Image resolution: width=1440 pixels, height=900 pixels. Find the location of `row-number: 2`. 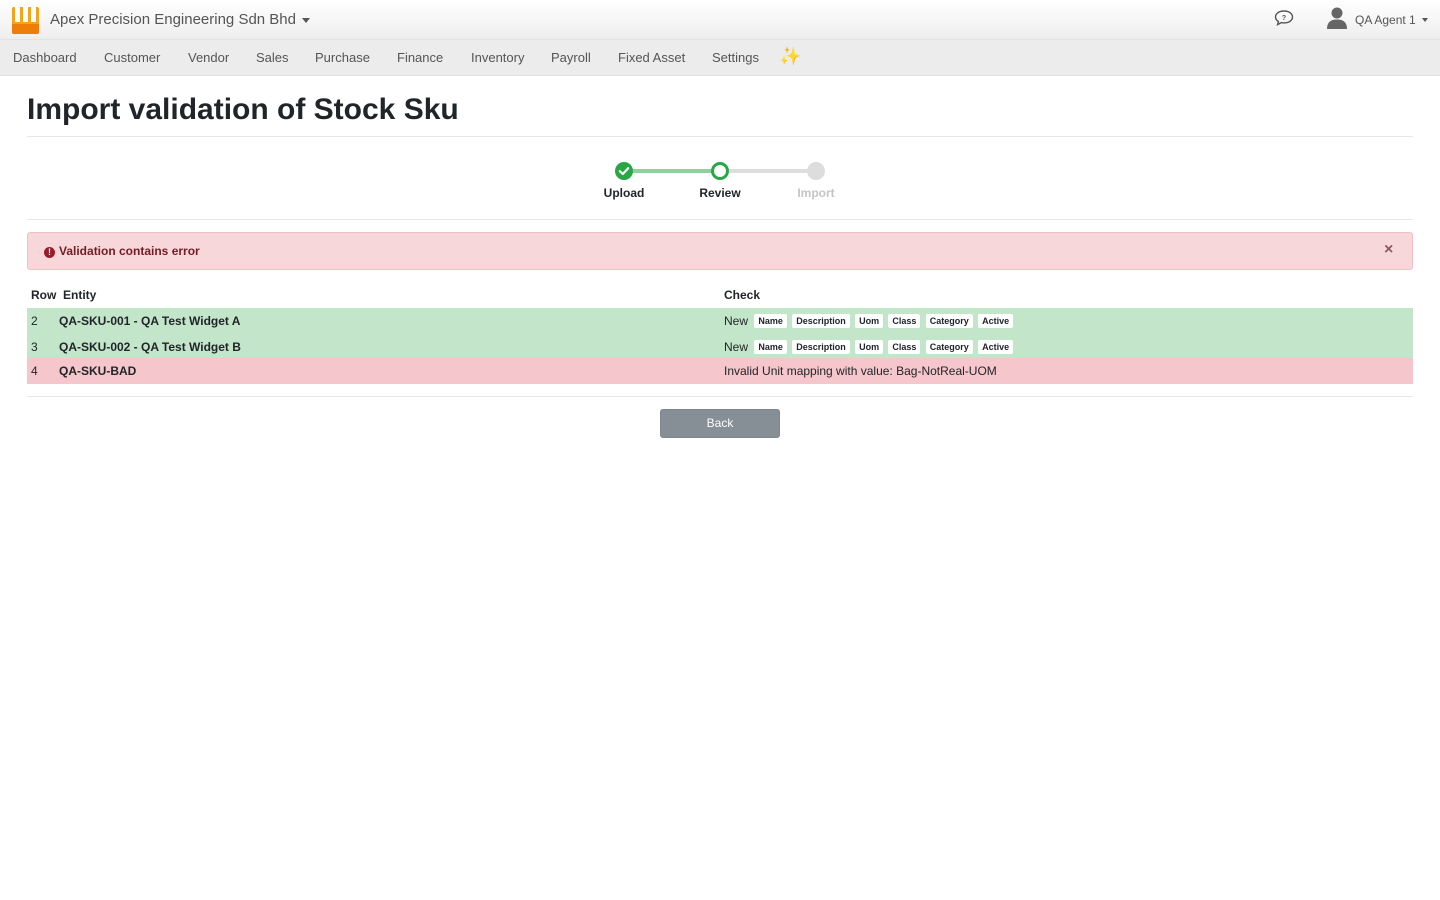

row-number: 2 is located at coordinates (34, 321).